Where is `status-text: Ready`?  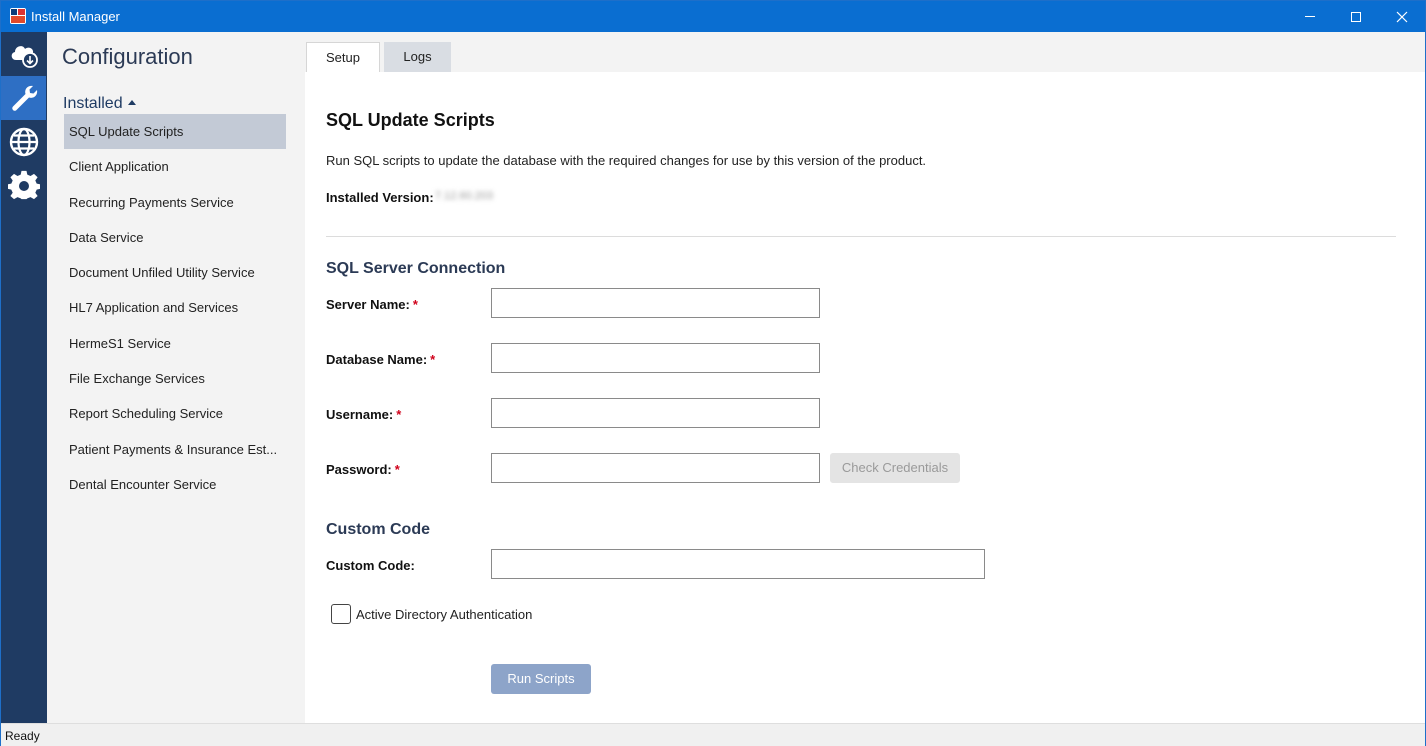 status-text: Ready is located at coordinates (22, 736).